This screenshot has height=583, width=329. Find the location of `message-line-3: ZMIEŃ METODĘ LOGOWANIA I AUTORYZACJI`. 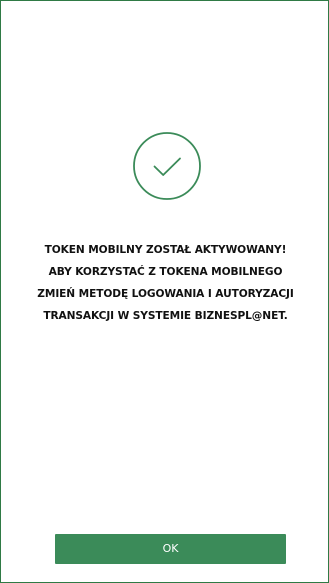

message-line-3: ZMIEŃ METODĘ LOGOWANIA I AUTORYZACJI is located at coordinates (165, 294).